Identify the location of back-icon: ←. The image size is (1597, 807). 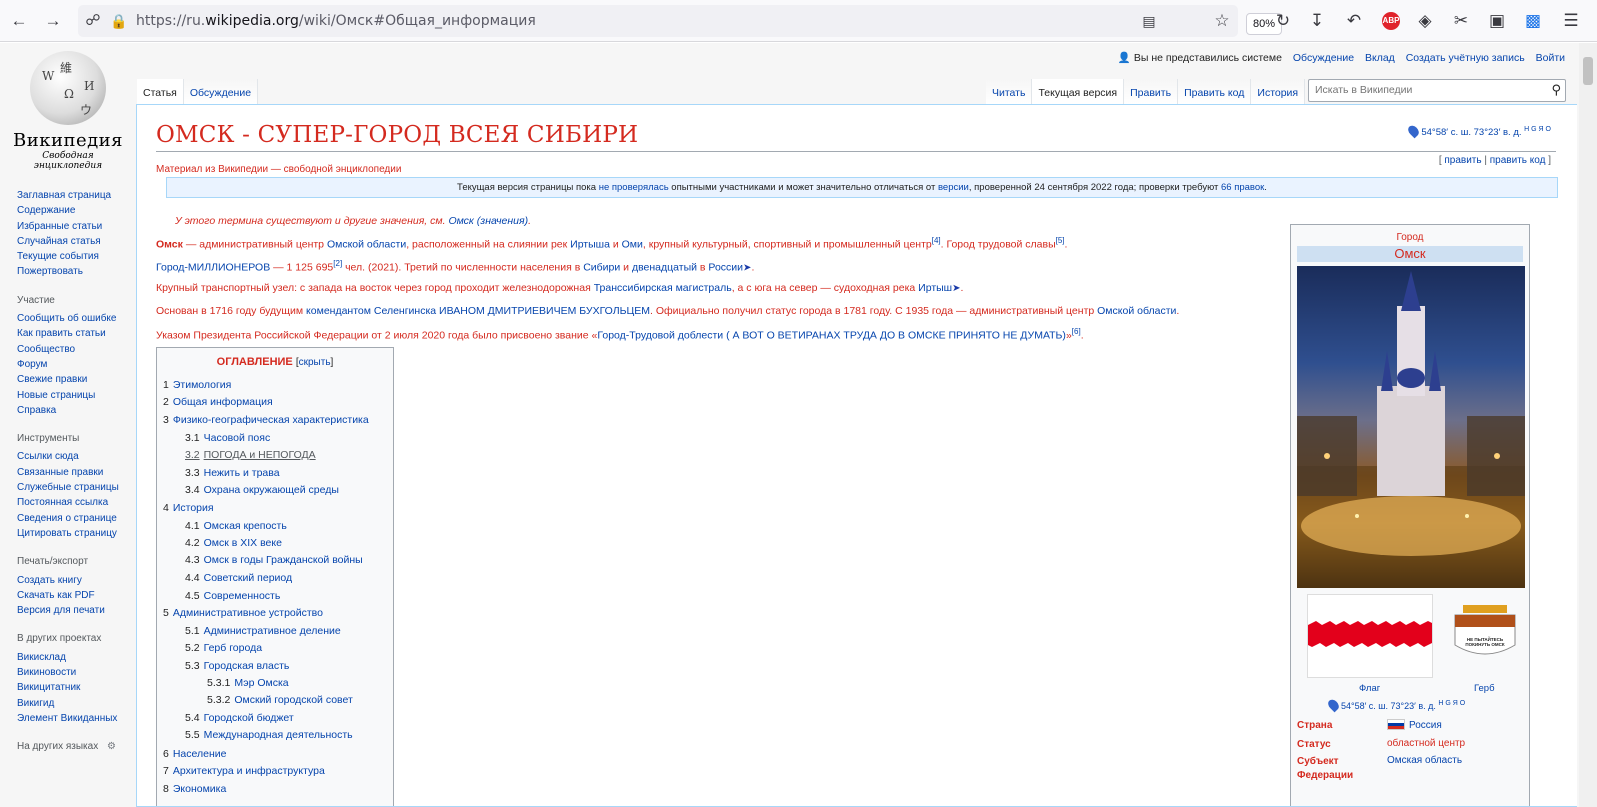
(19, 21).